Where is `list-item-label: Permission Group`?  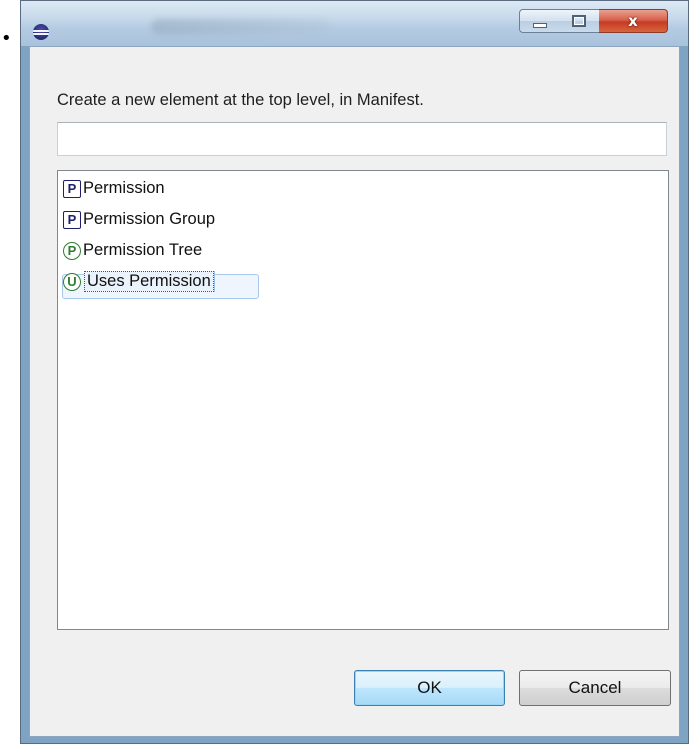
list-item-label: Permission Group is located at coordinates (149, 219).